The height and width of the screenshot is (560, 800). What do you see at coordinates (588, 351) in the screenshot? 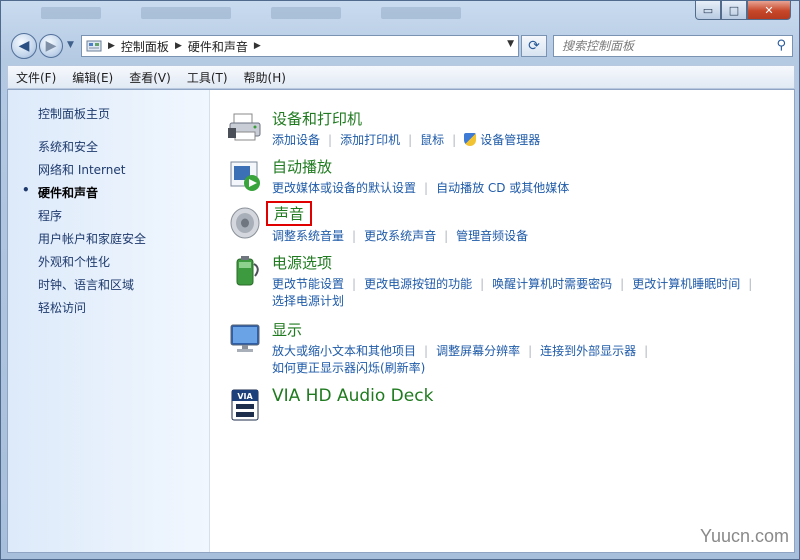
I see `link-external-display: 连接到外部显示器` at bounding box center [588, 351].